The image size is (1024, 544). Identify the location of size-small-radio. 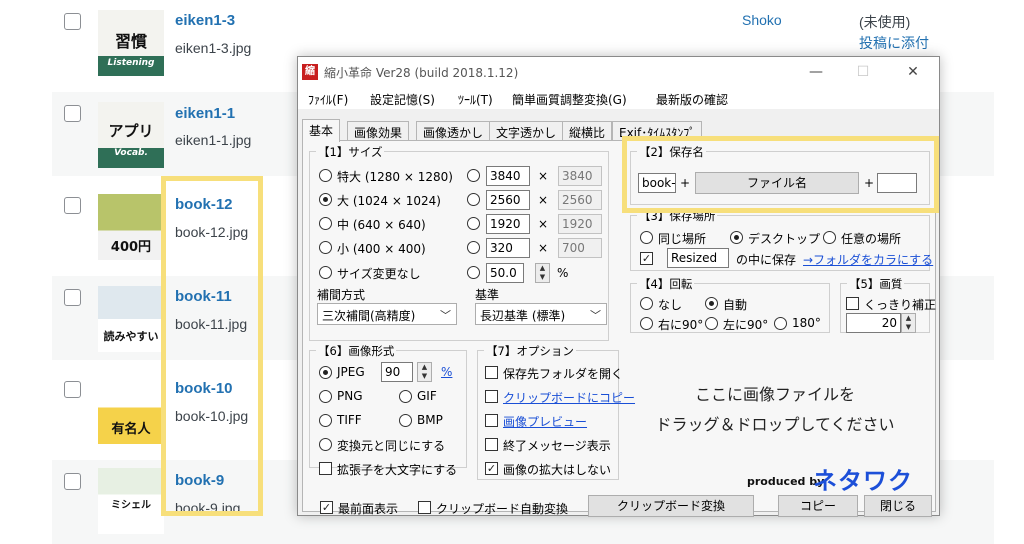
(325, 247).